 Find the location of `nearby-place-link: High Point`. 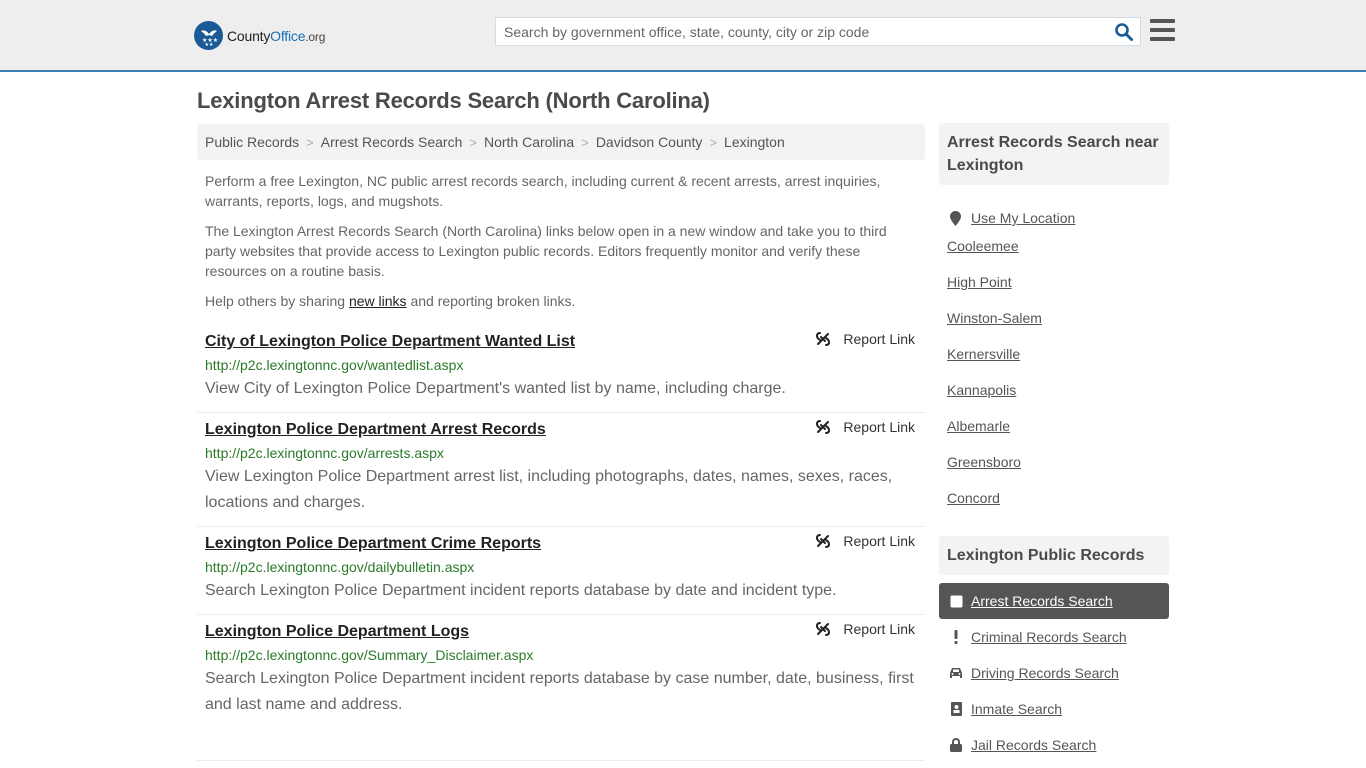

nearby-place-link: High Point is located at coordinates (1057, 290).